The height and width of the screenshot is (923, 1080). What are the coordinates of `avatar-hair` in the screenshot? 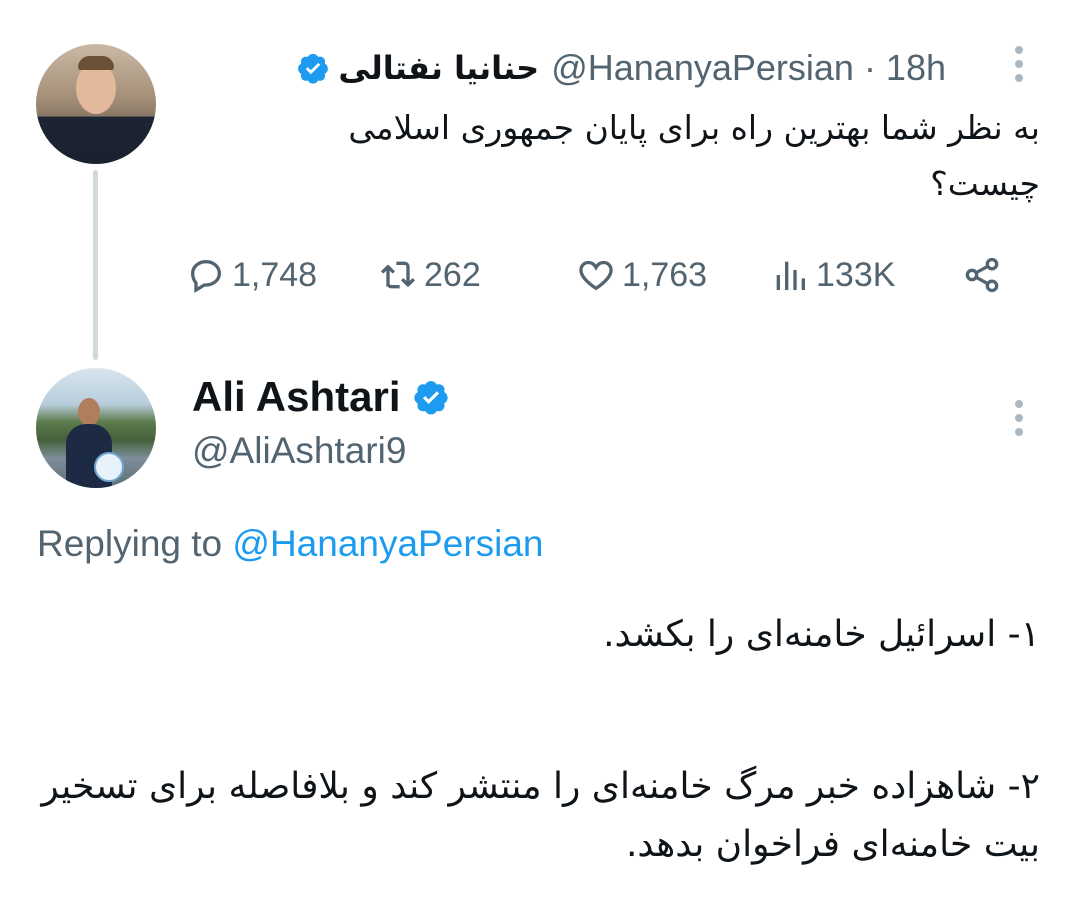 It's located at (96, 63).